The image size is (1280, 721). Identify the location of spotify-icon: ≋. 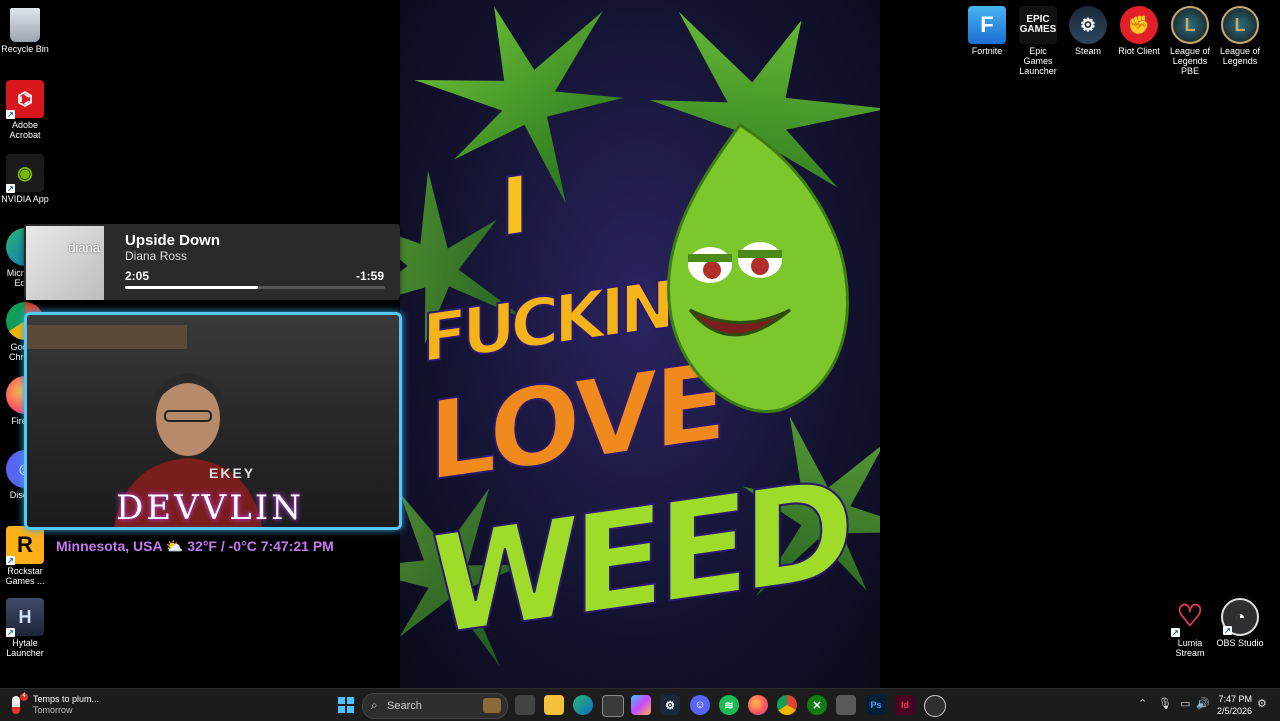
(729, 705).